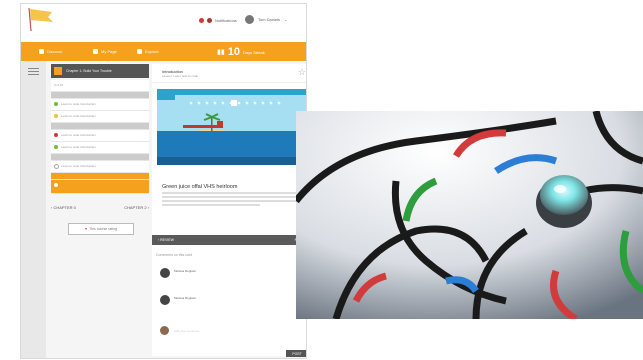  What do you see at coordinates (229, 240) in the screenshot?
I see `lesson-pager: ‹ REVIEW NEXT ›` at bounding box center [229, 240].